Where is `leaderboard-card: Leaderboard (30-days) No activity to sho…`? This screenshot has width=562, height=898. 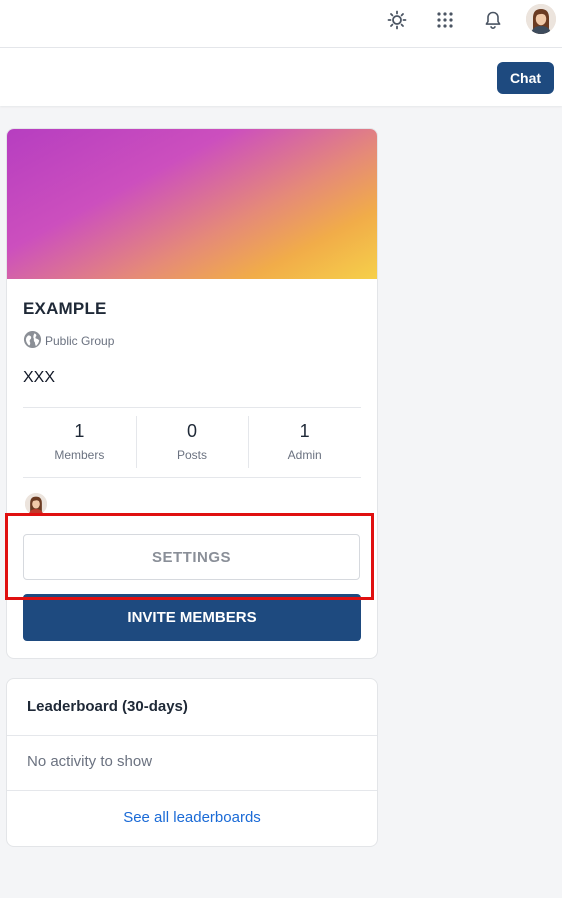 leaderboard-card: Leaderboard (30-days) No activity to sho… is located at coordinates (192, 762).